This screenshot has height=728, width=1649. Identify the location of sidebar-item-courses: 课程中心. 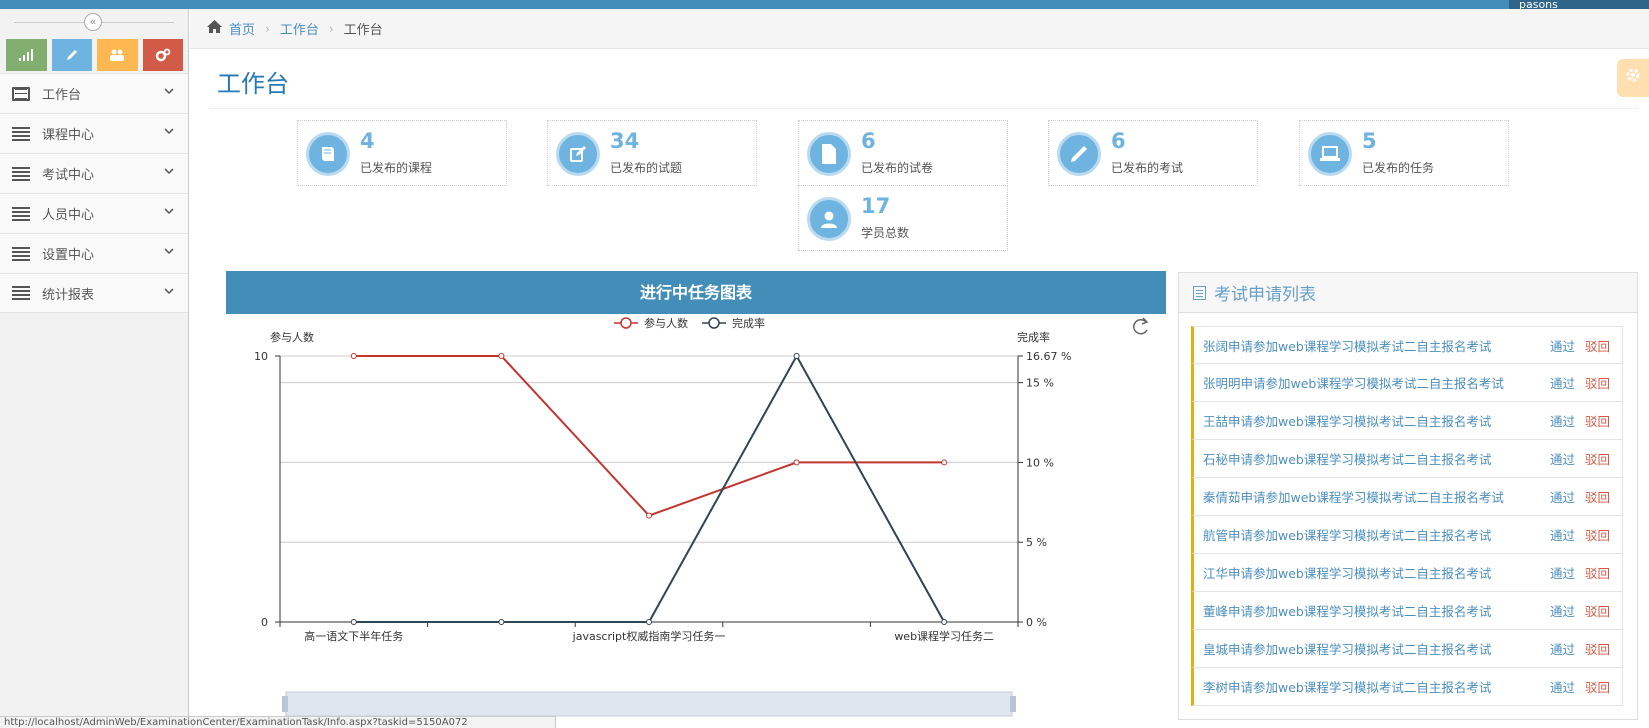
(94, 133).